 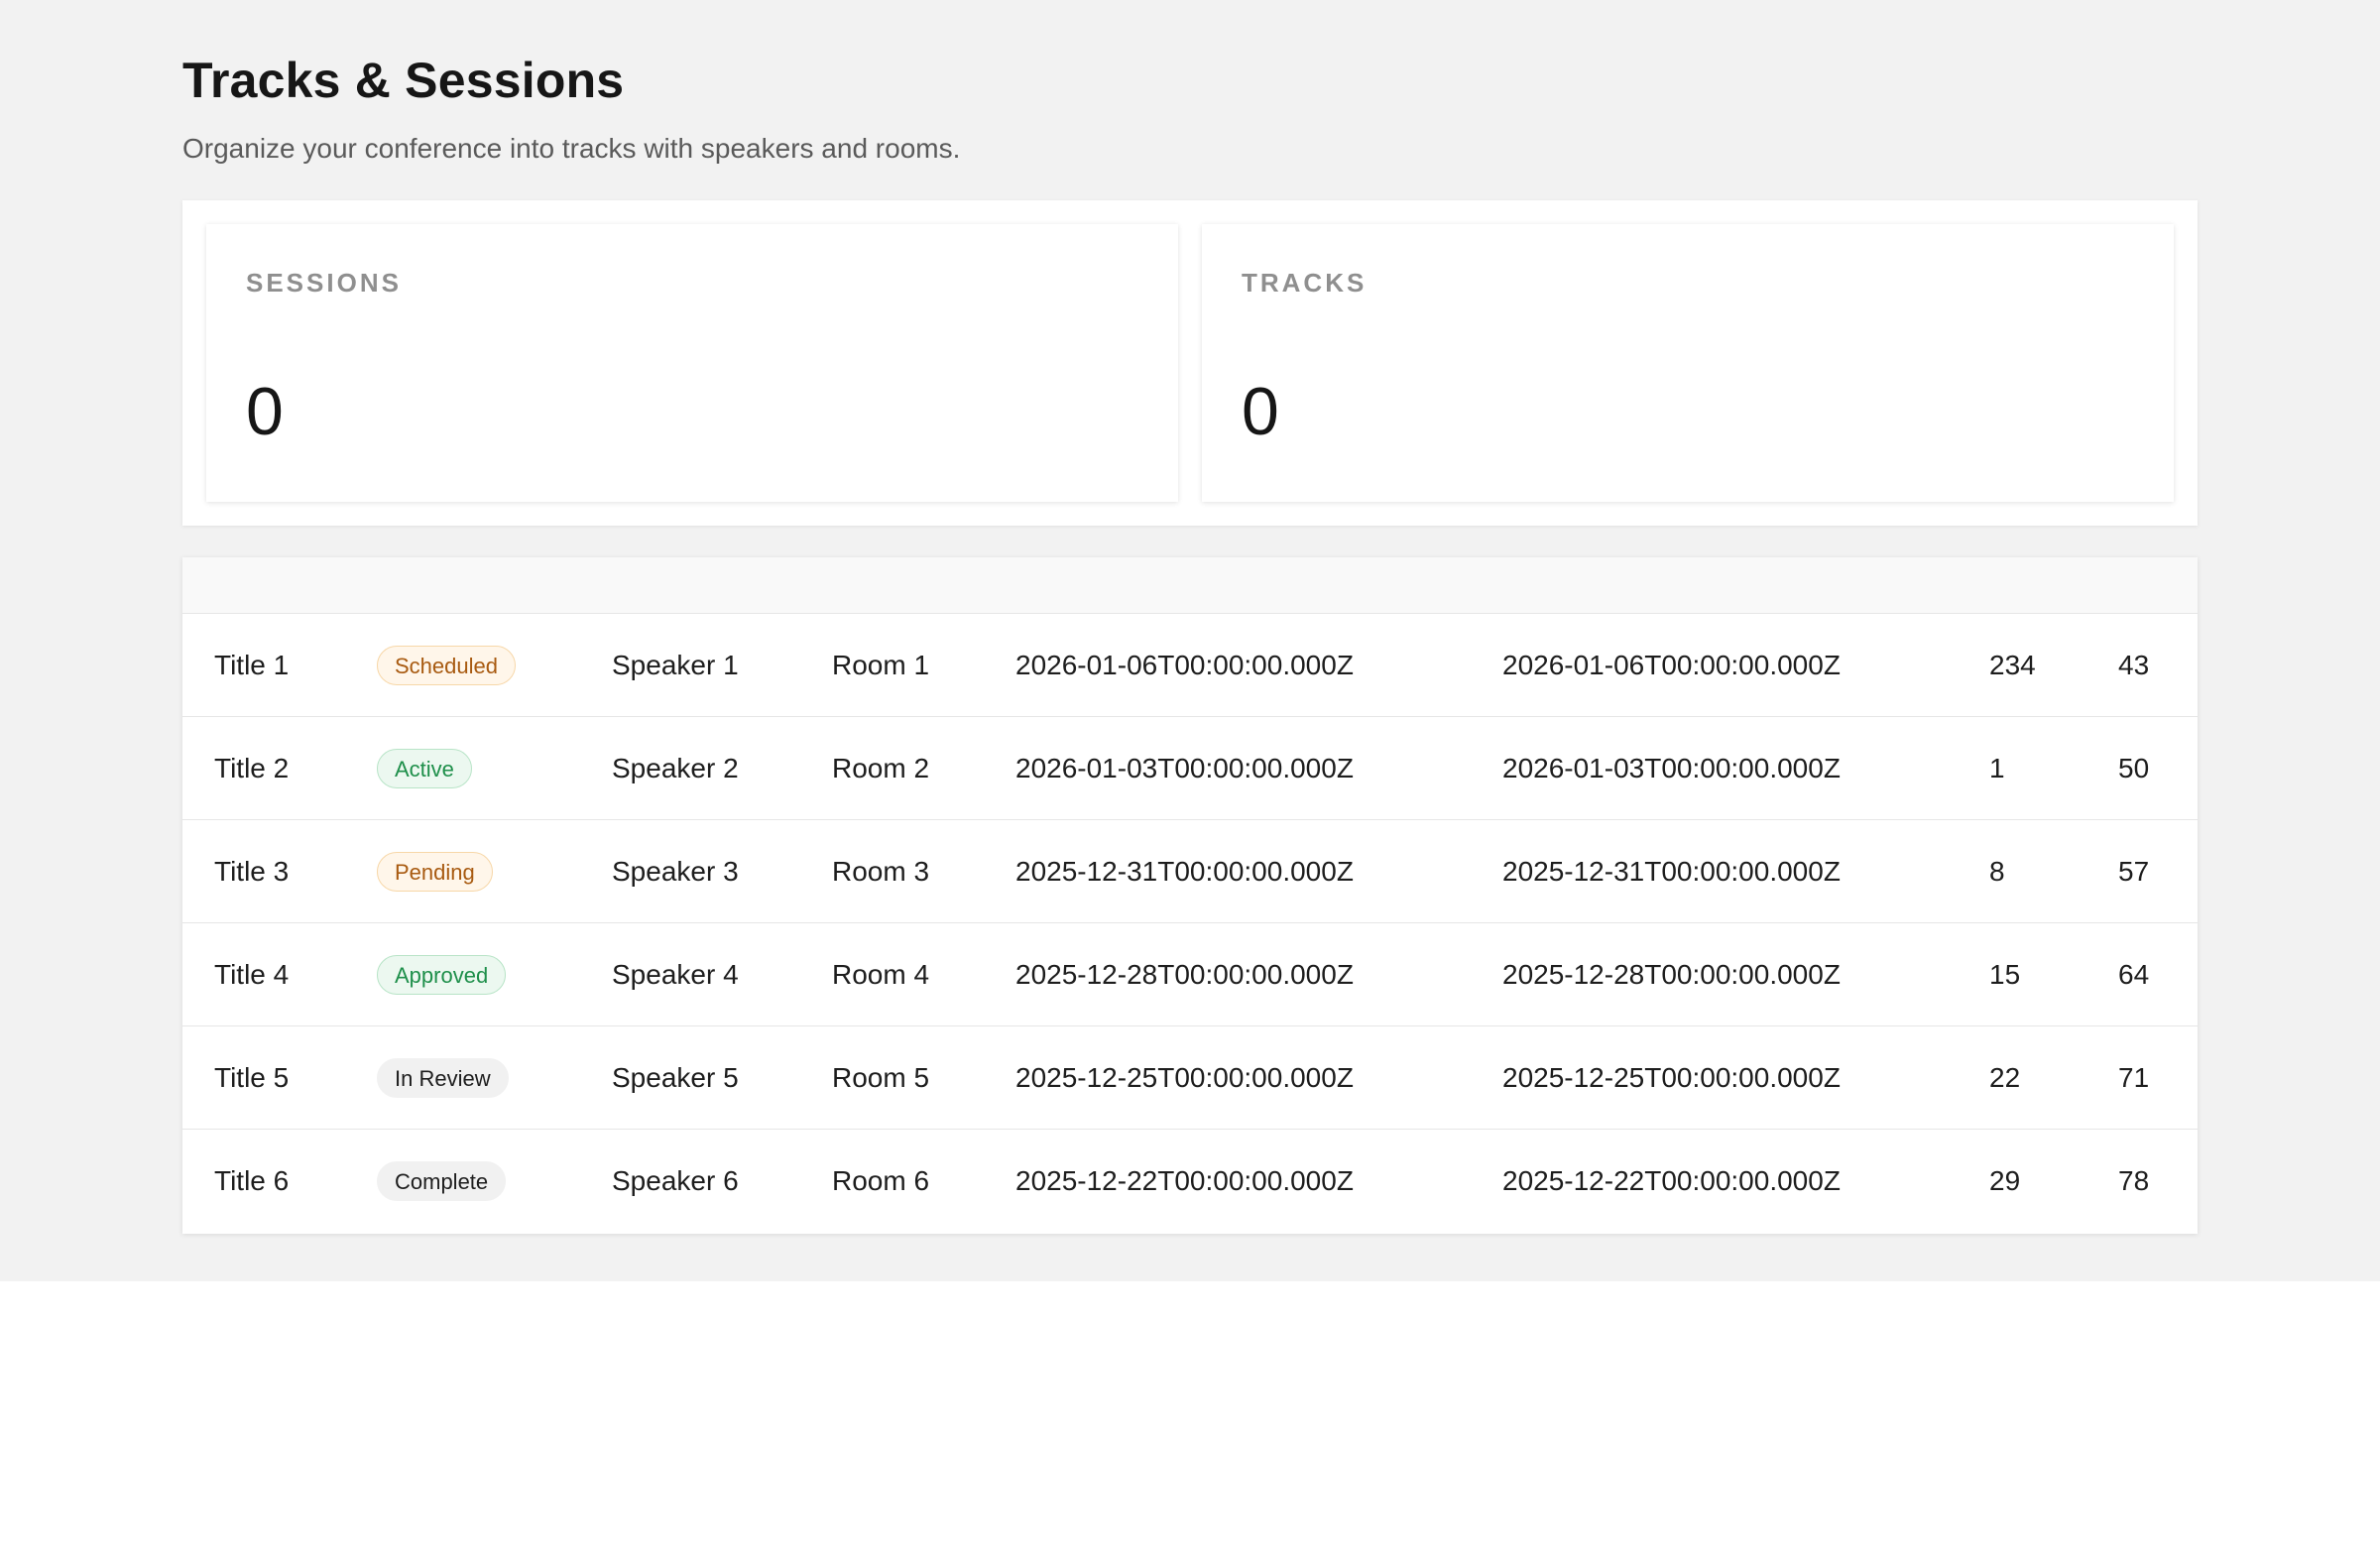 What do you see at coordinates (1184, 1180) in the screenshot?
I see `session-start: 2025-12-22T00:00:00.000Z` at bounding box center [1184, 1180].